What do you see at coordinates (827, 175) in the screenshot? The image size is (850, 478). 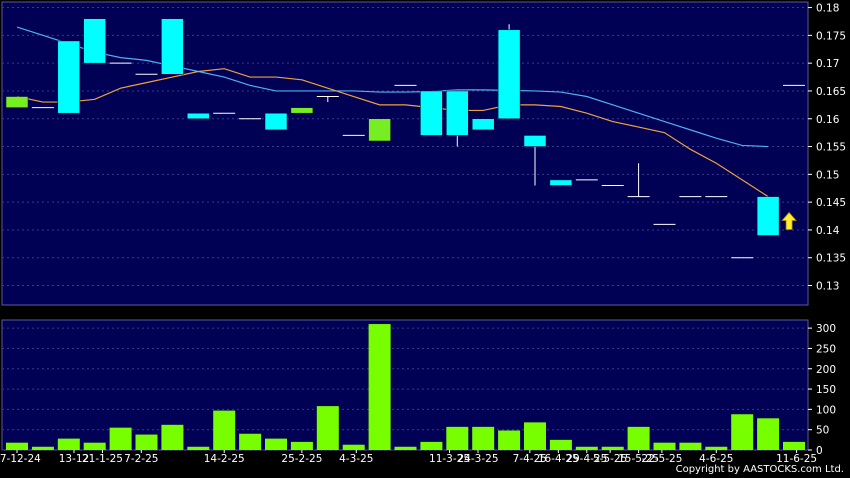 I see `price-tick-label: 0.15` at bounding box center [827, 175].